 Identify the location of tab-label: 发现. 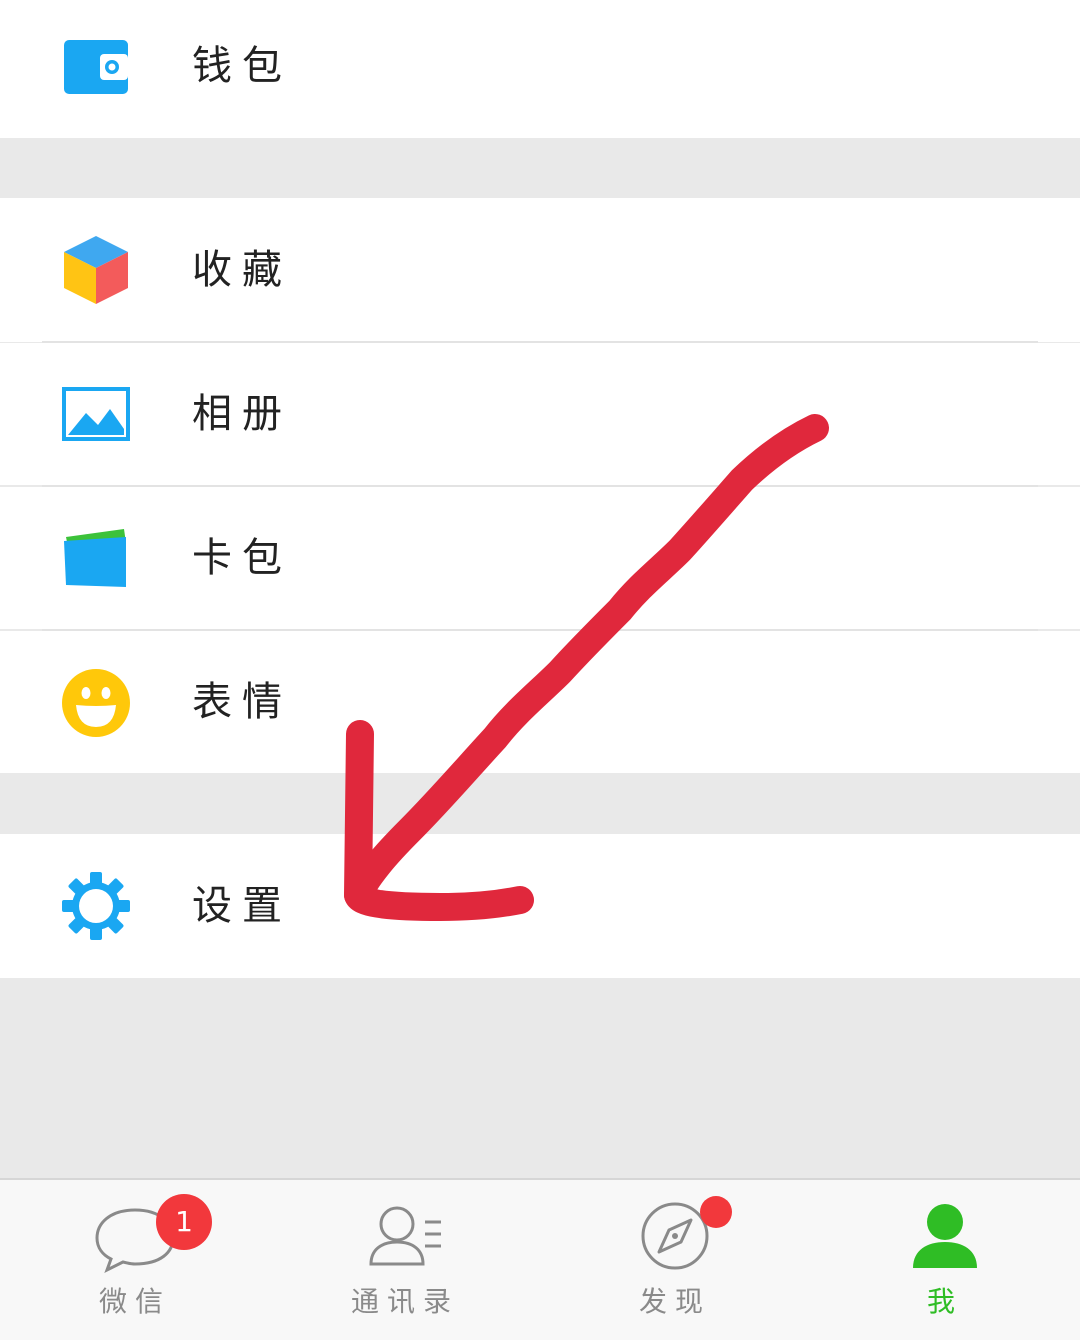
(674, 1301).